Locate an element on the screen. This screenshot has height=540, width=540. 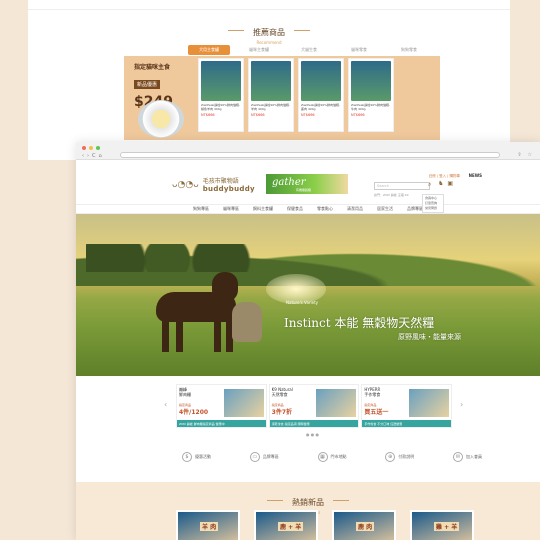
product-name: ZiwiPeak巔峰96%鮮肉貓糧-羊肉 400g is located at coordinates (271, 107).